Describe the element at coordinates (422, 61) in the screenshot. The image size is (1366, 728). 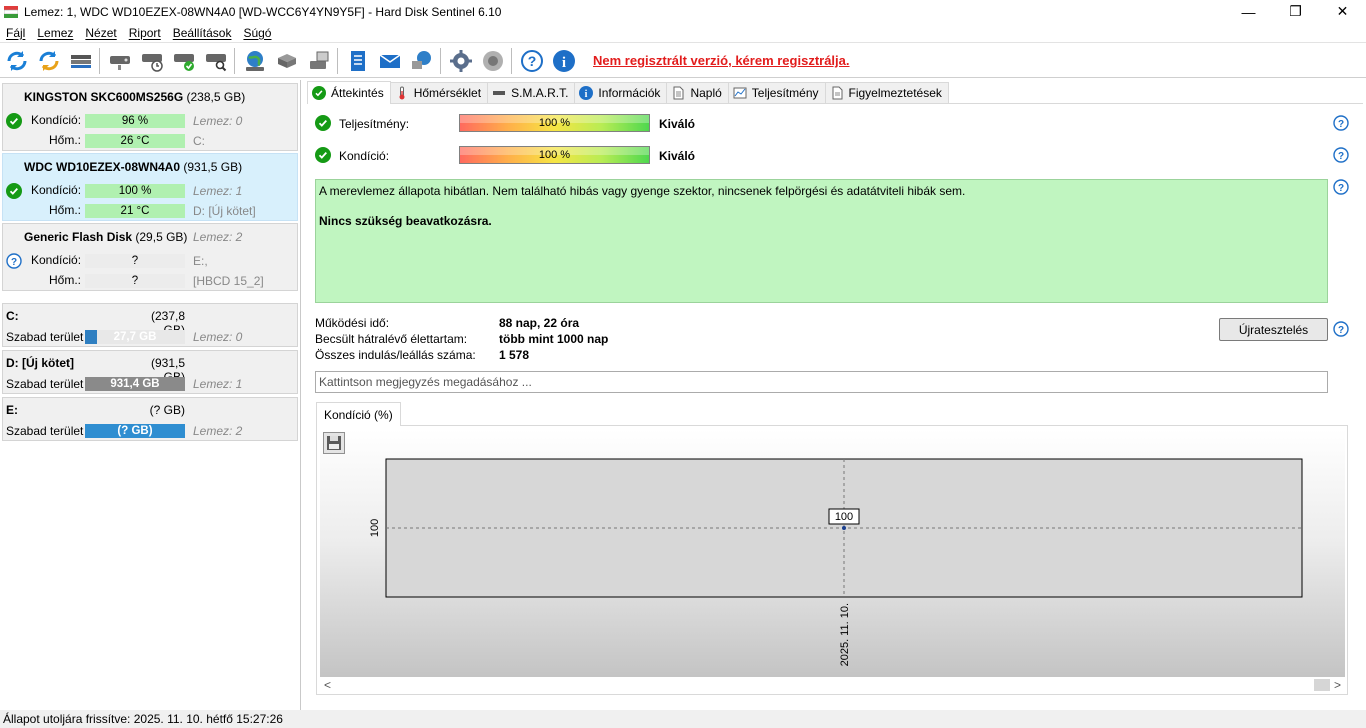
I see `send-icon` at that location.